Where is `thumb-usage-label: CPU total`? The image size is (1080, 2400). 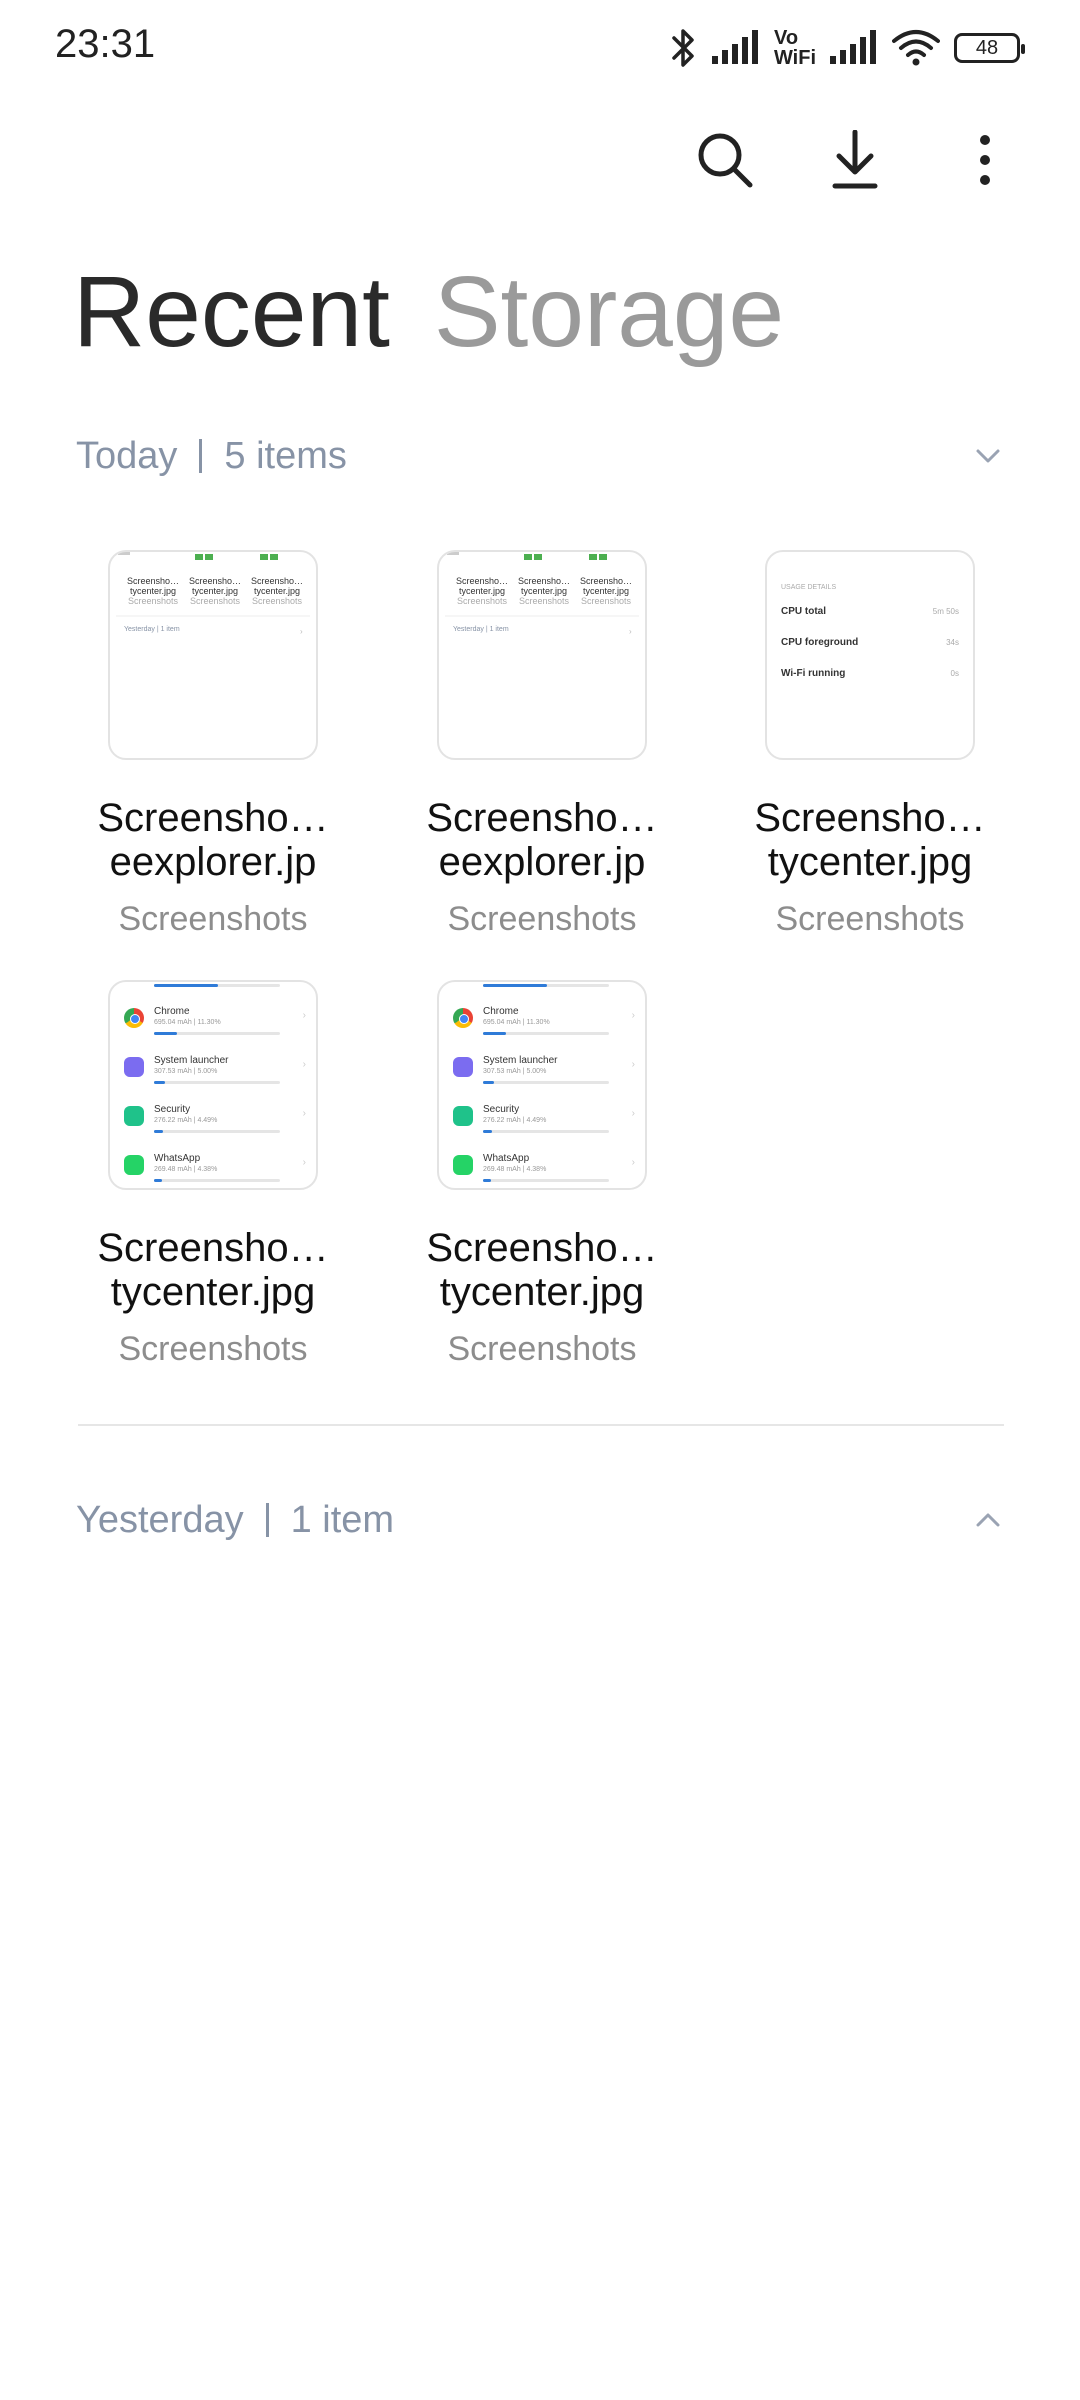 thumb-usage-label: CPU total is located at coordinates (803, 611).